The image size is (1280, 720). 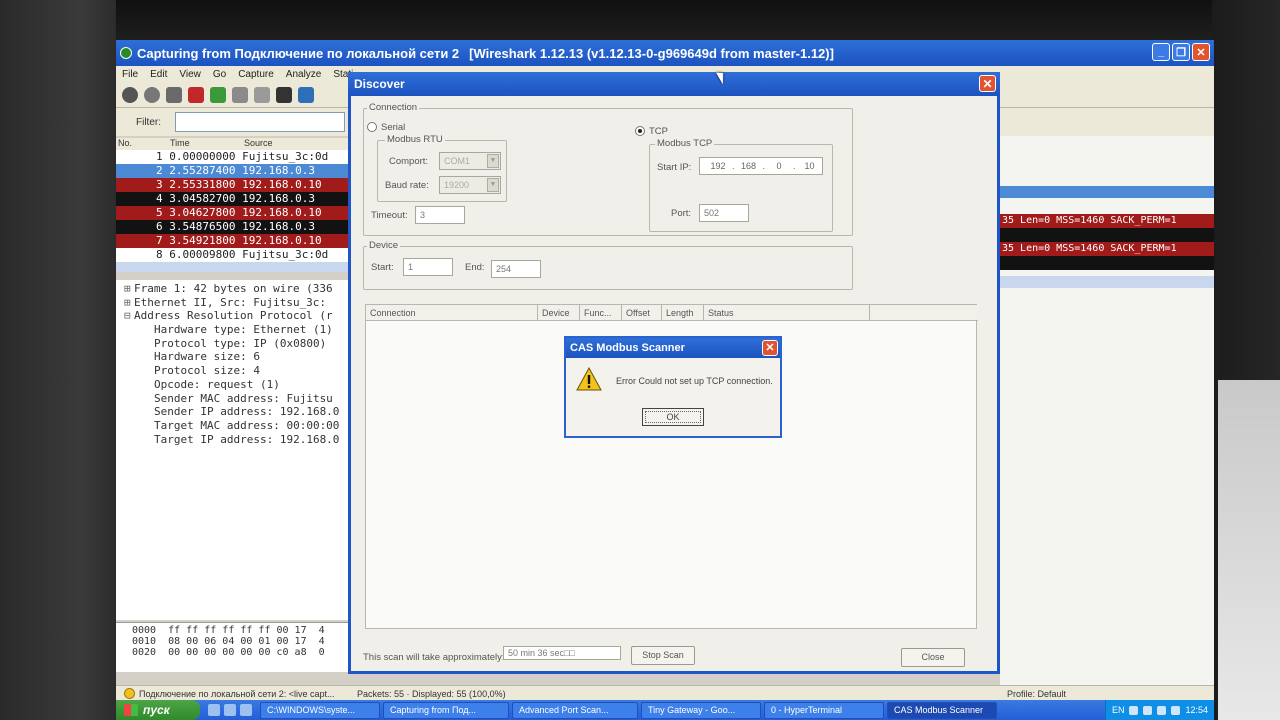 I want to click on detail-row: Protocol type: IP (0x0800), so click(x=240, y=344).